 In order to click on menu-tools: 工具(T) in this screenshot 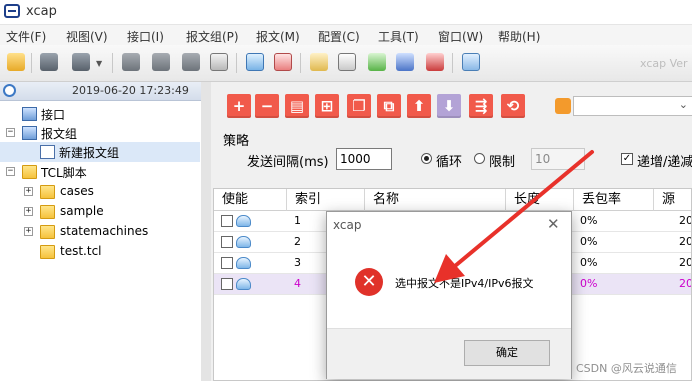, I will do `click(398, 36)`.